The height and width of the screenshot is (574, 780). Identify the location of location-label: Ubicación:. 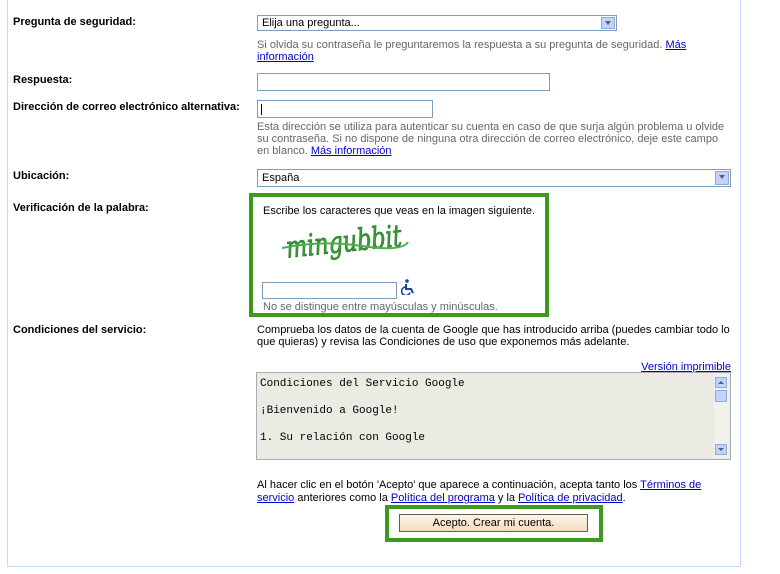
(41, 176).